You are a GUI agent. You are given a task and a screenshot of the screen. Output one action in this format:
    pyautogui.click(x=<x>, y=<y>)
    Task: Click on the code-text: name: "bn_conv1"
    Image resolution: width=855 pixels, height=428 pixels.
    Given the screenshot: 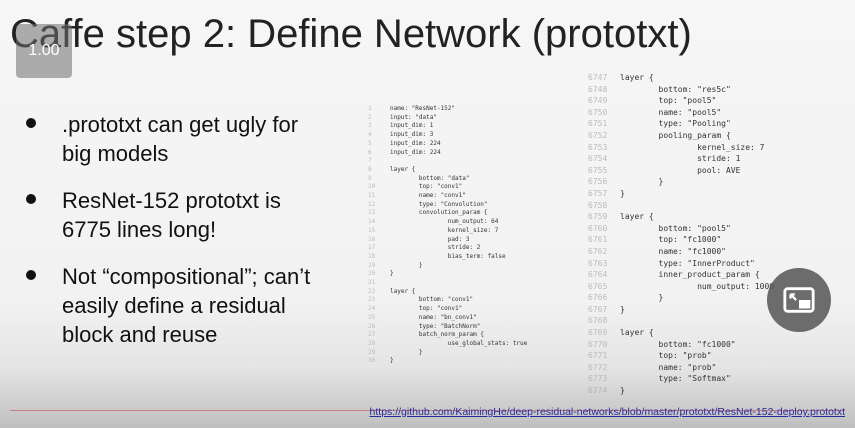 What is the action you would take?
    pyautogui.click(x=433, y=317)
    